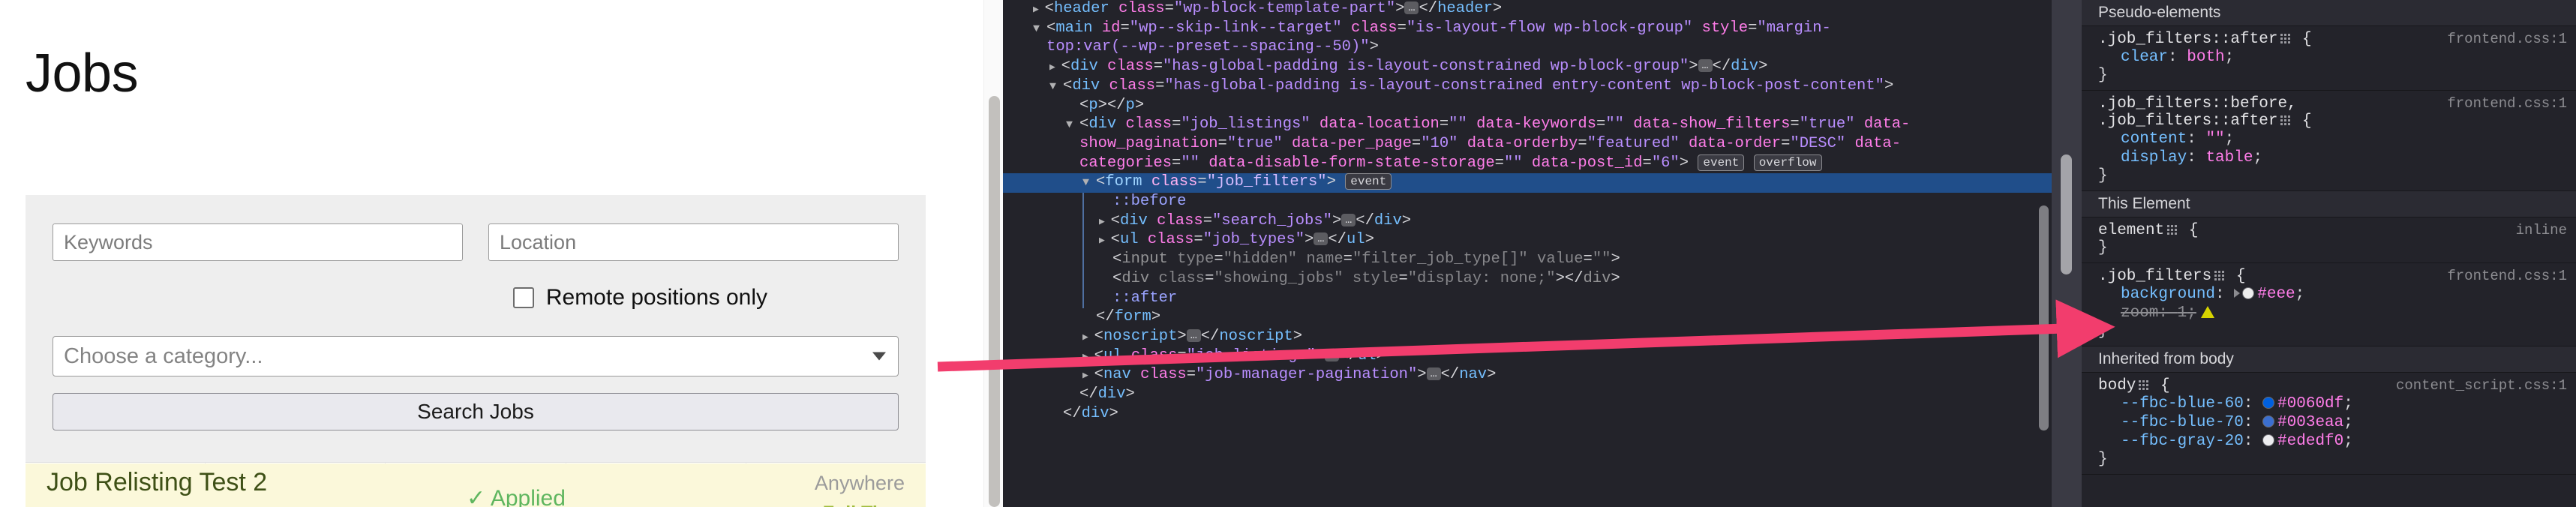 The image size is (2576, 507). Describe the element at coordinates (2044, 318) in the screenshot. I see `dom-panel-scrollbar-thumb` at that location.